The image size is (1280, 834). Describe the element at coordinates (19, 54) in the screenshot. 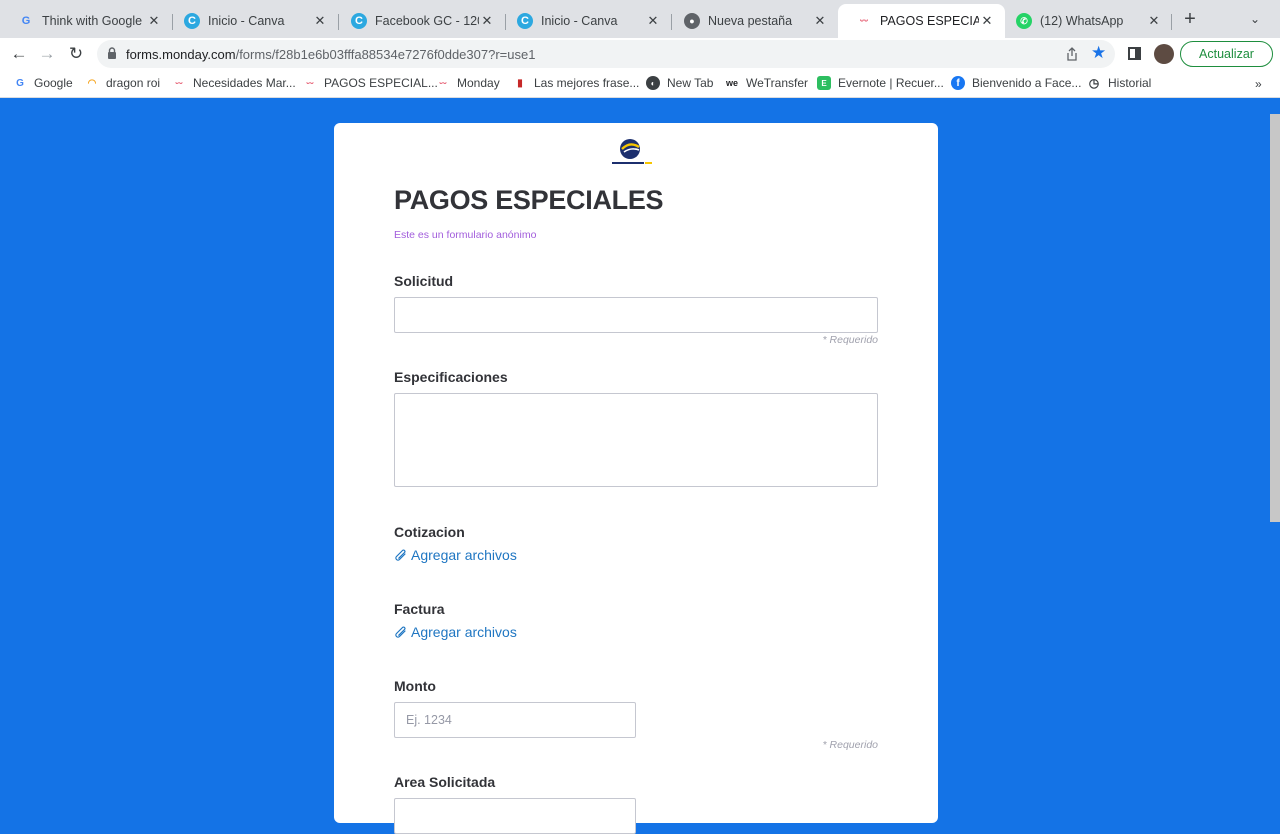

I see `back-button: ←` at that location.